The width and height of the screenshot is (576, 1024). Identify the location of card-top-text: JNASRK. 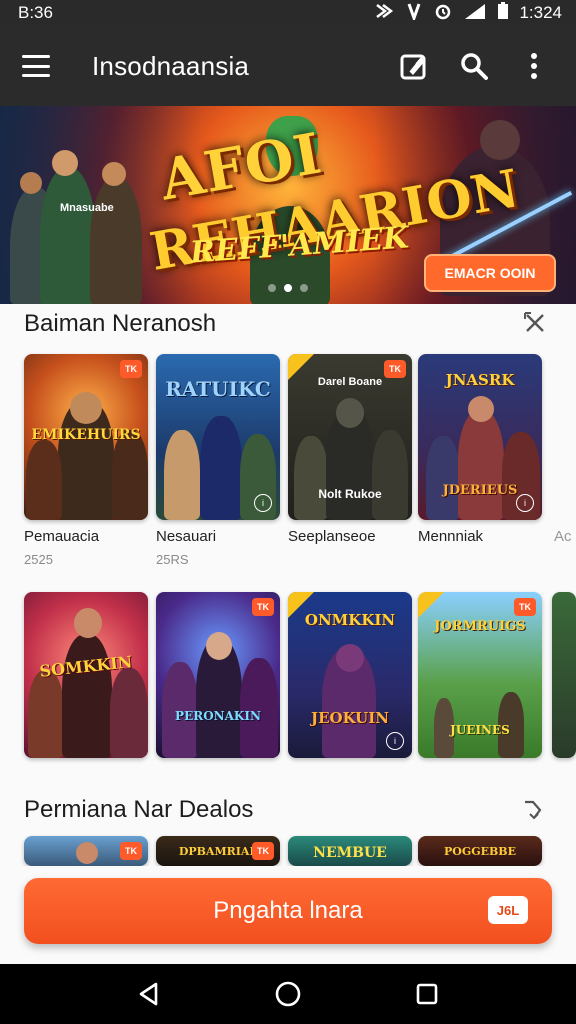
(480, 380).